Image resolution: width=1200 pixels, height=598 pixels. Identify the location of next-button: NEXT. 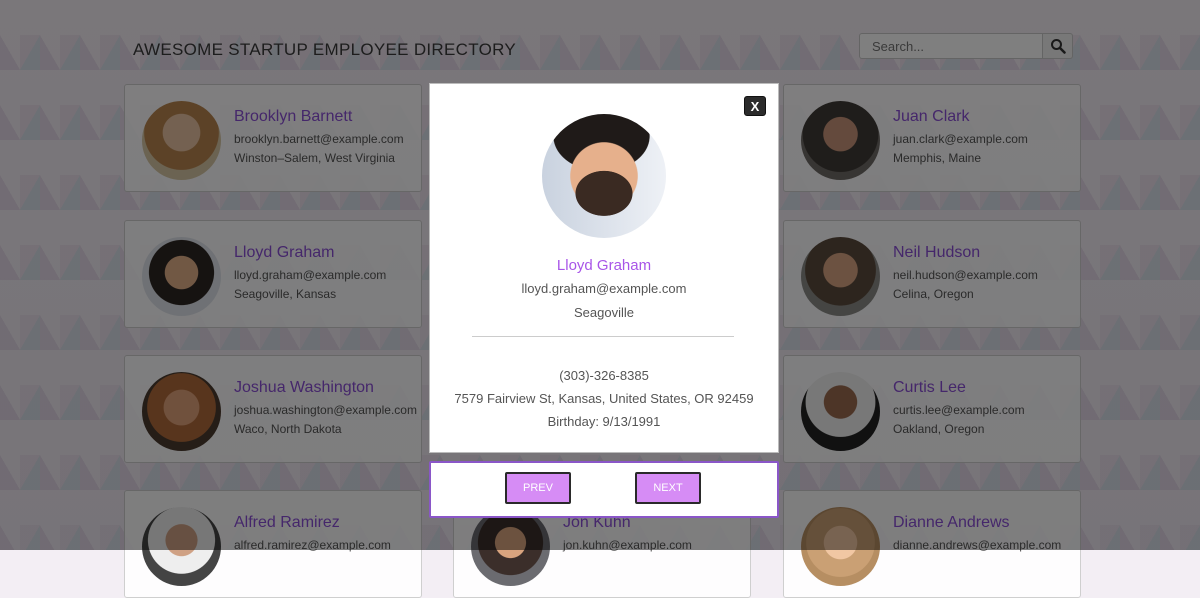
(668, 488).